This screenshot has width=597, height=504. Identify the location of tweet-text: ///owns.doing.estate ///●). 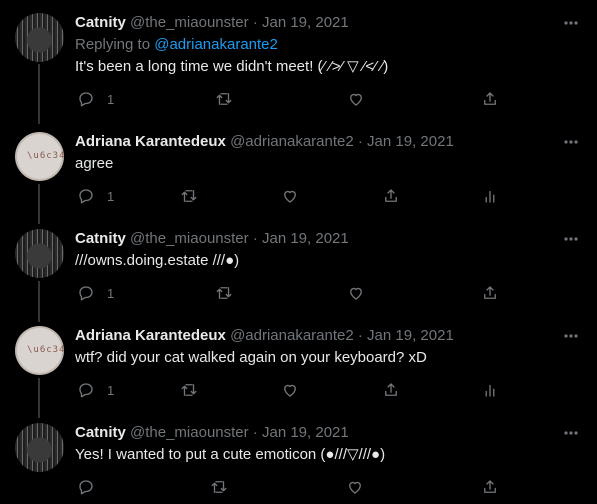
(157, 260).